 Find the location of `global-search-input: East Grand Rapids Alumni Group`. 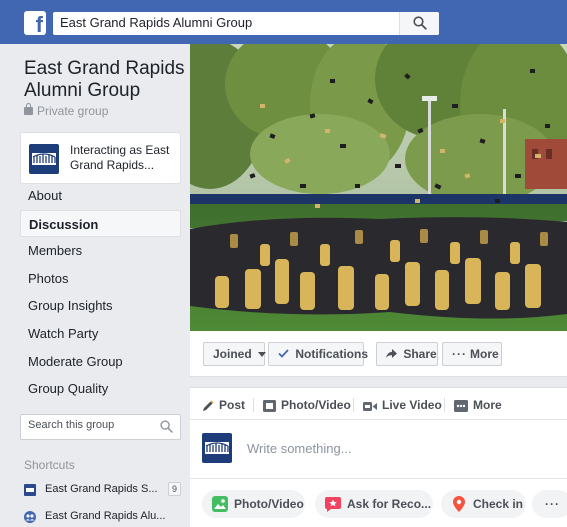

global-search-input: East Grand Rapids Alumni Group is located at coordinates (246, 23).